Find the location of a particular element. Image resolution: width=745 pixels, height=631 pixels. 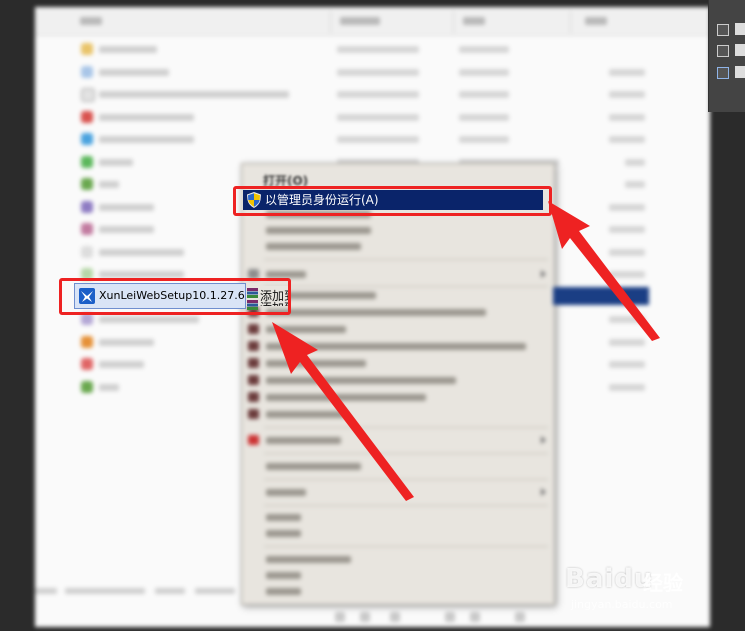

watermark-url: jingyan.baidu.com is located at coordinates (622, 604).